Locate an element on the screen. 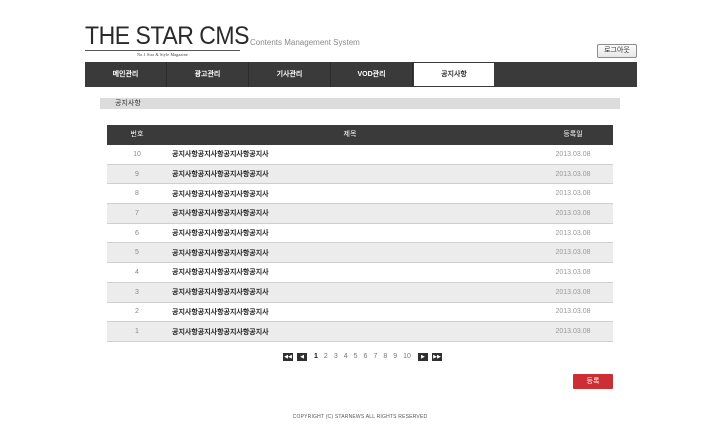 The image size is (720, 442). chevron-right-icon: ▶ is located at coordinates (422, 356).